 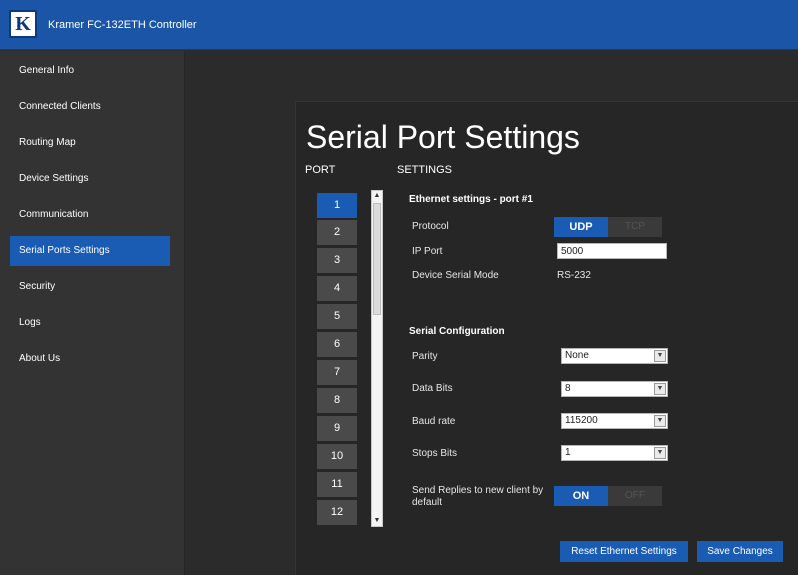 What do you see at coordinates (337, 344) in the screenshot?
I see `port-button-6: 6` at bounding box center [337, 344].